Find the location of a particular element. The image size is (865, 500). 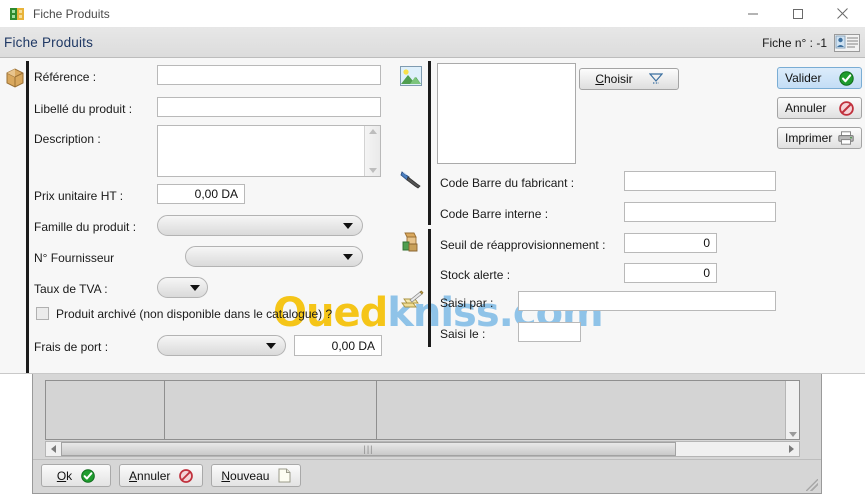

fournisseur-label: N° Fournisseur is located at coordinates (74, 258).